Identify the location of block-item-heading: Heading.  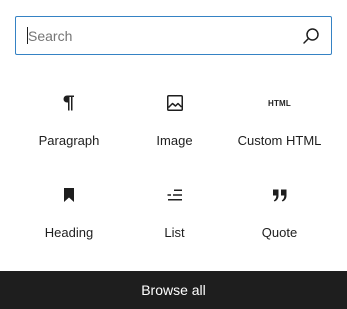
(69, 218).